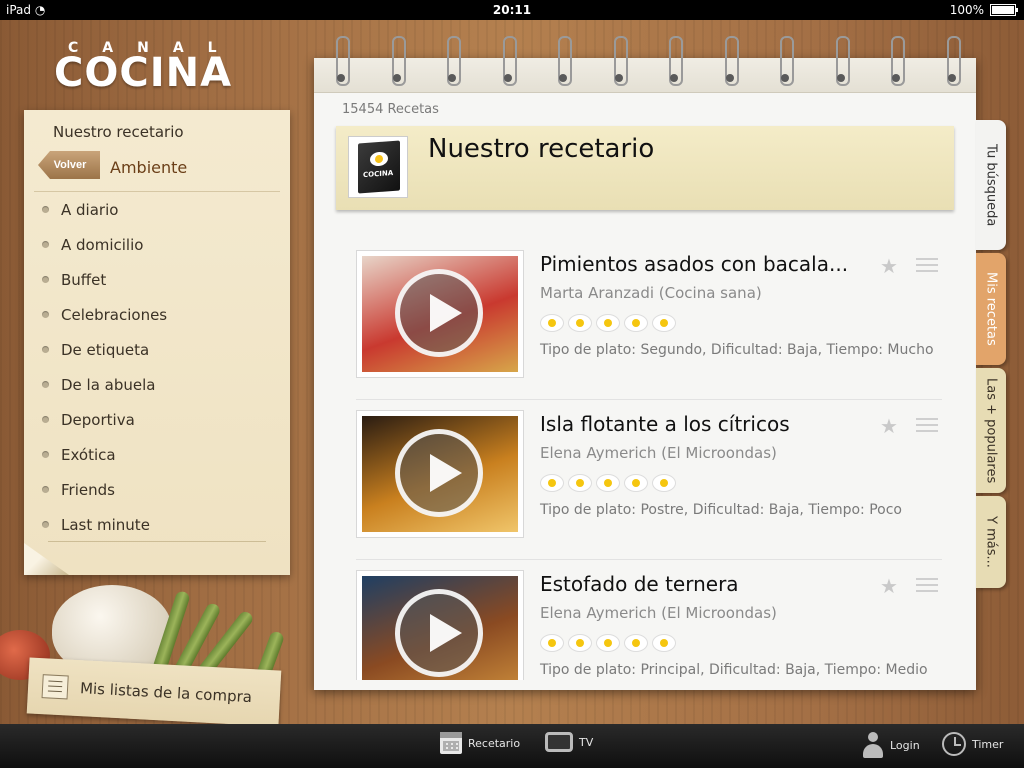 The height and width of the screenshot is (768, 1024). What do you see at coordinates (105, 524) in the screenshot?
I see `category-label: Last minute` at bounding box center [105, 524].